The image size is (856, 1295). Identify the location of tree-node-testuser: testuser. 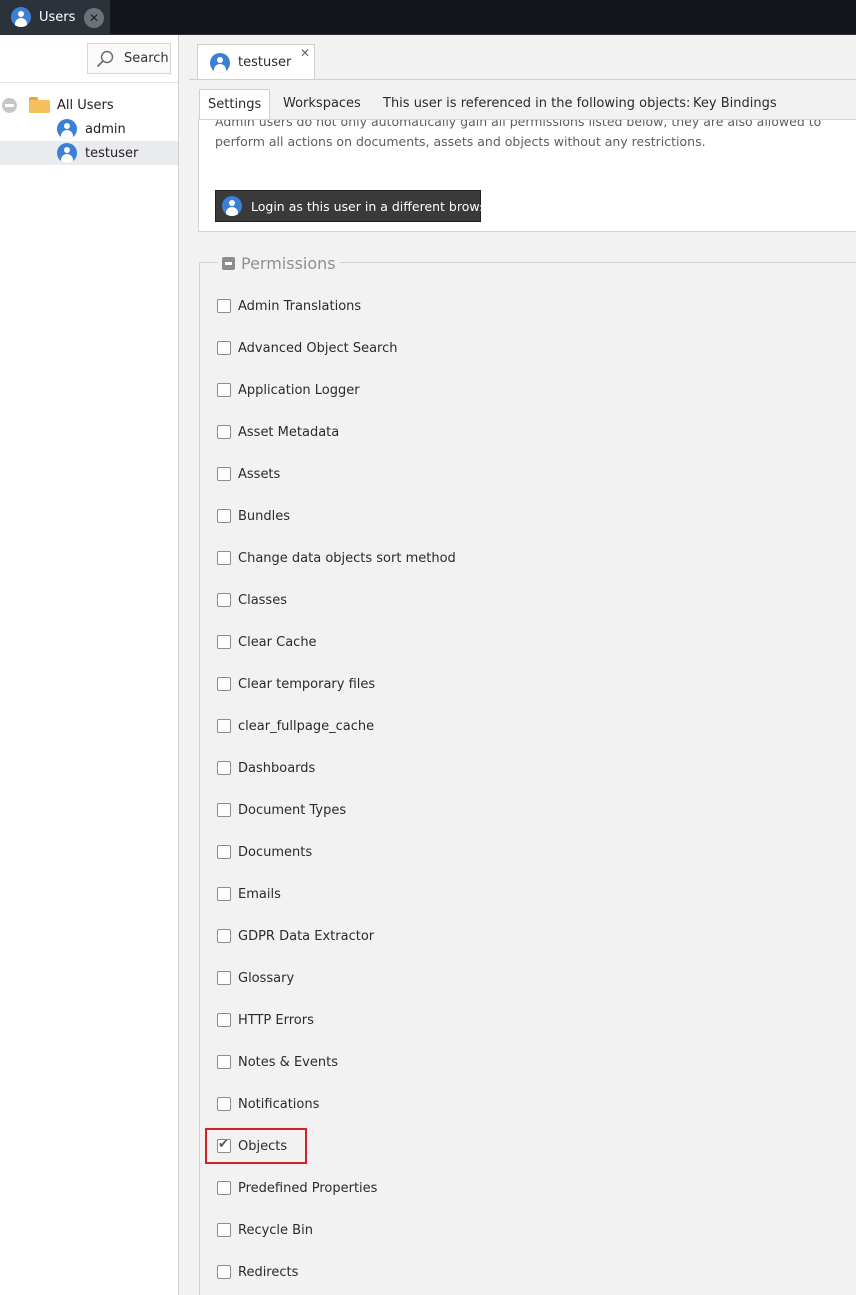
(89, 153).